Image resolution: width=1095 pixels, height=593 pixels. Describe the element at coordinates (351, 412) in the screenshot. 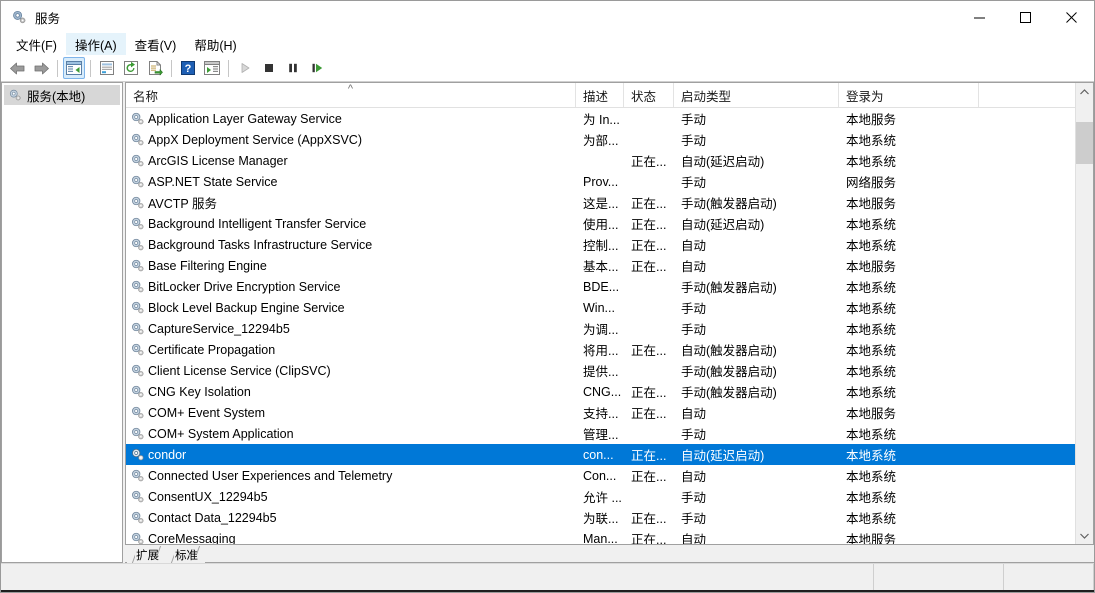

I see `cell-name: COM+ Event System` at that location.